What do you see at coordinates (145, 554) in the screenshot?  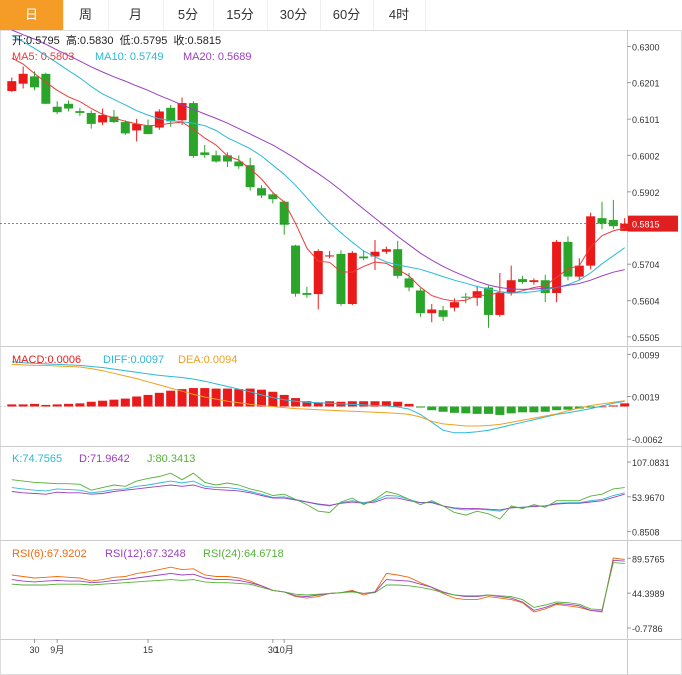 I see `rsi12-legend: RSI(12):67.3248` at bounding box center [145, 554].